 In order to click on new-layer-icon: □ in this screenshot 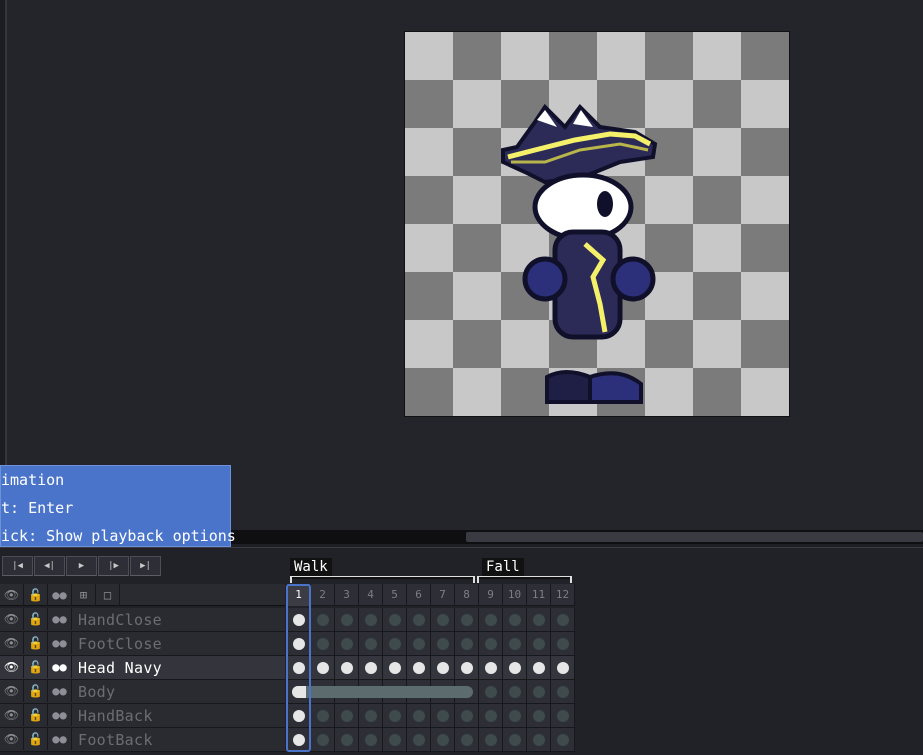, I will do `click(108, 595)`.